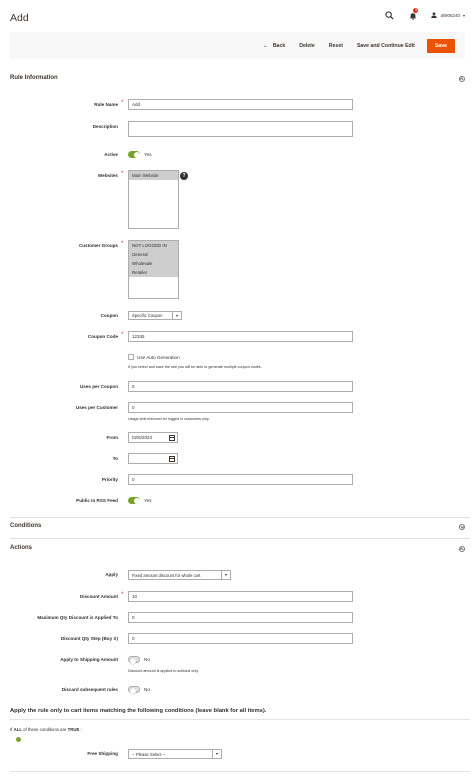 The height and width of the screenshot is (779, 474). What do you see at coordinates (26, 526) in the screenshot?
I see `section-title: Conditions` at bounding box center [26, 526].